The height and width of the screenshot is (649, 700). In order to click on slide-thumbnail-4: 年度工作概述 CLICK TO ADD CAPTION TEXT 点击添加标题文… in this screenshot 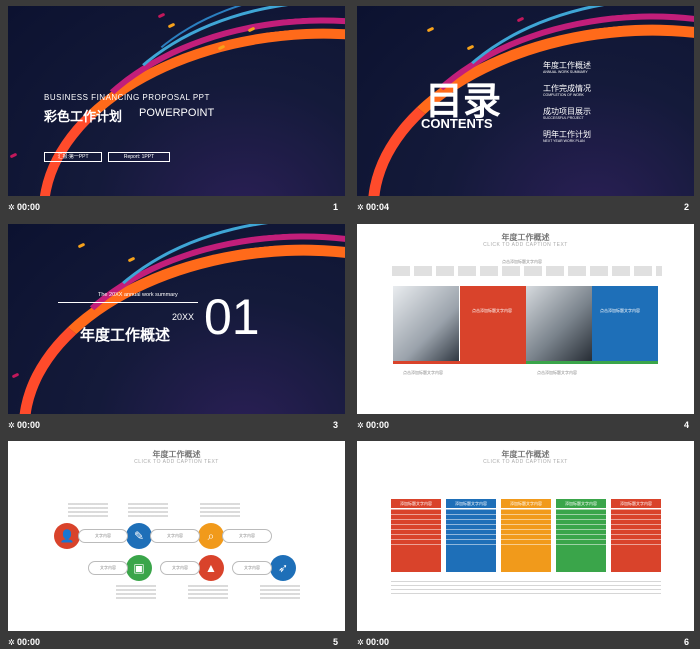, I will do `click(525, 319)`.